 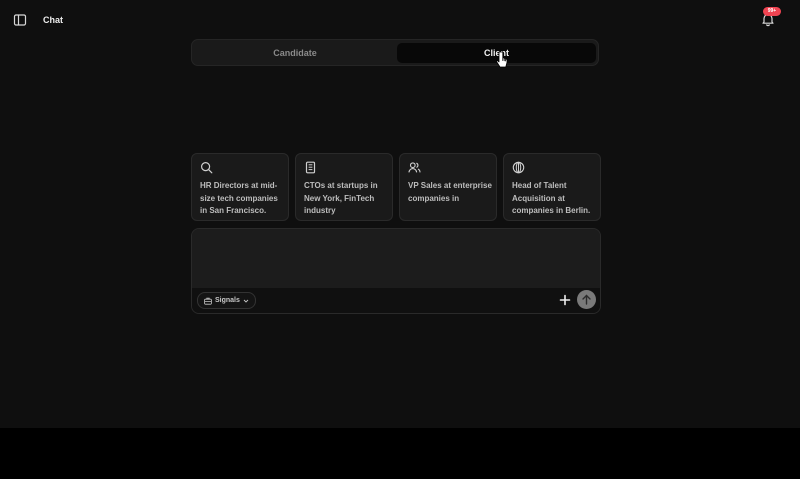 I want to click on building-icon, so click(x=310, y=167).